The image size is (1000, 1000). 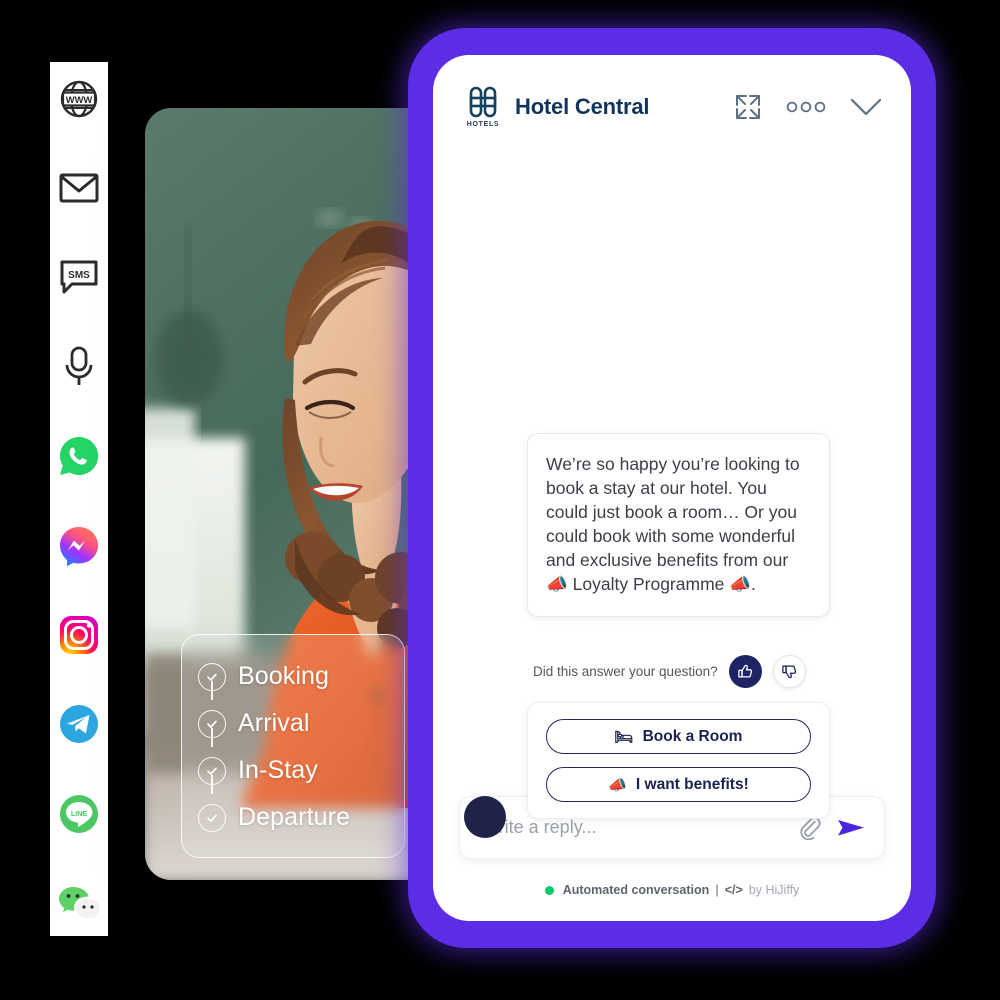 I want to click on journey-step-label: Departure, so click(x=294, y=817).